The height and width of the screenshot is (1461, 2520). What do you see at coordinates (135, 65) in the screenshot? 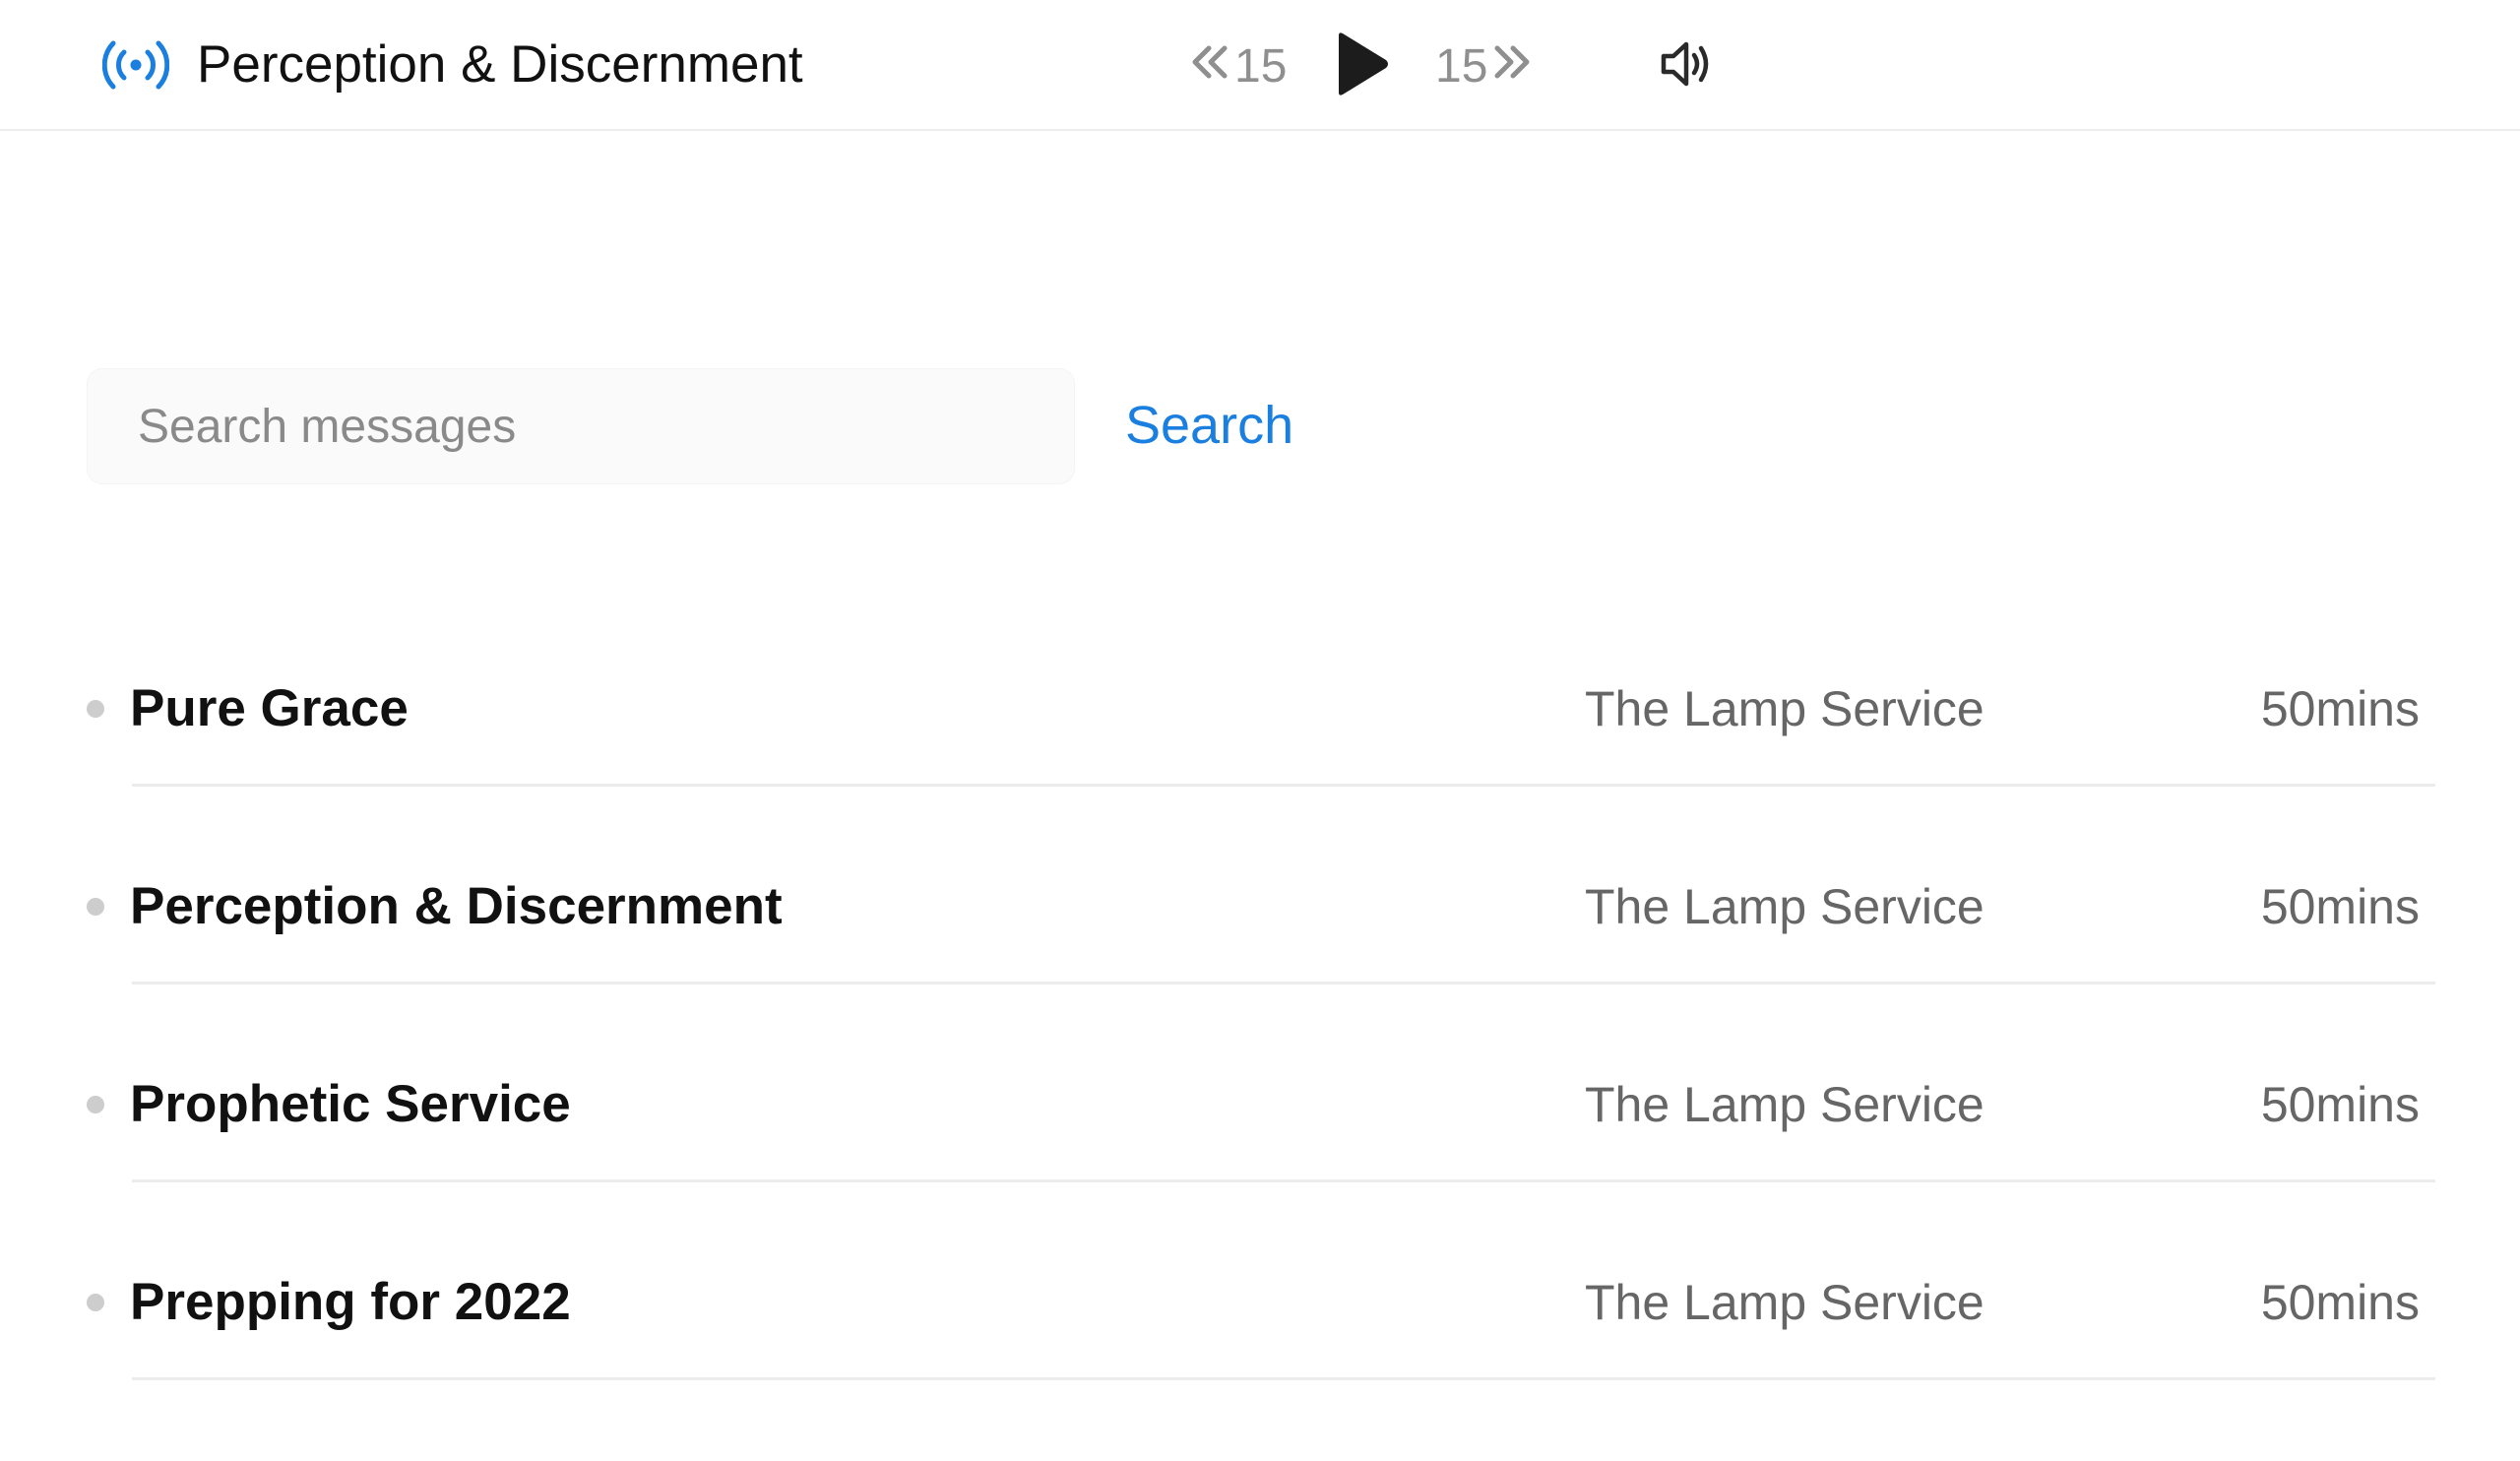
I see `broadcast-icon` at bounding box center [135, 65].